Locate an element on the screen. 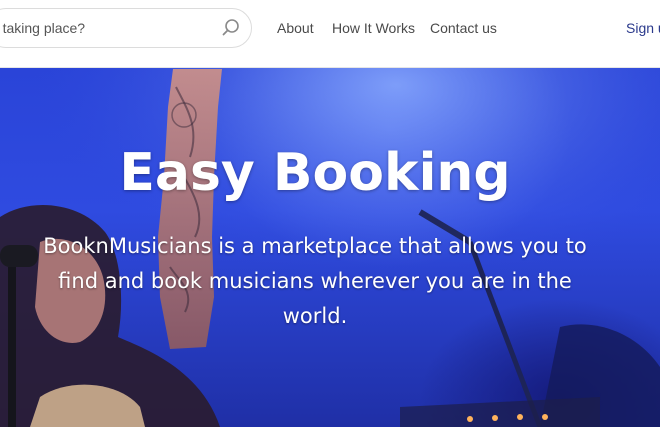 Image resolution: width=660 pixels, height=440 pixels. sign-up-link: Sign u is located at coordinates (643, 28).